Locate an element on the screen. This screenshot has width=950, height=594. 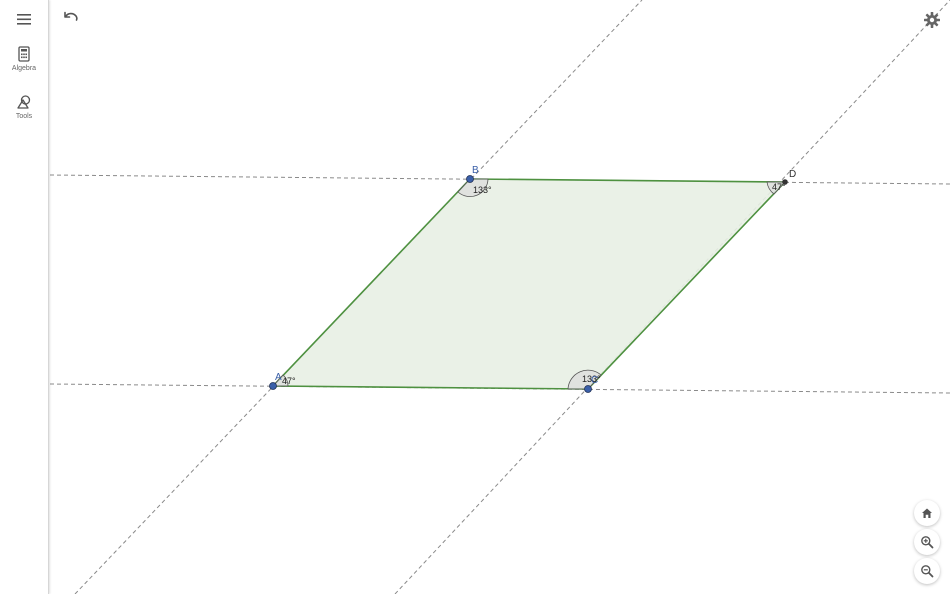
standard-view-button is located at coordinates (927, 513).